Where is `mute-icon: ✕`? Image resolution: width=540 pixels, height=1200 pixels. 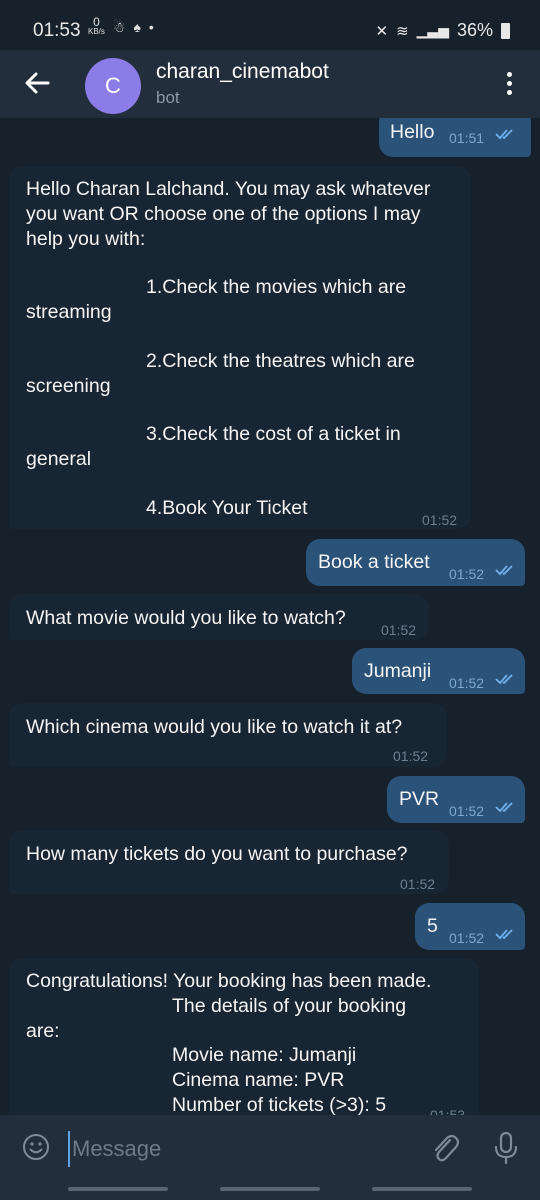 mute-icon: ✕ is located at coordinates (382, 31).